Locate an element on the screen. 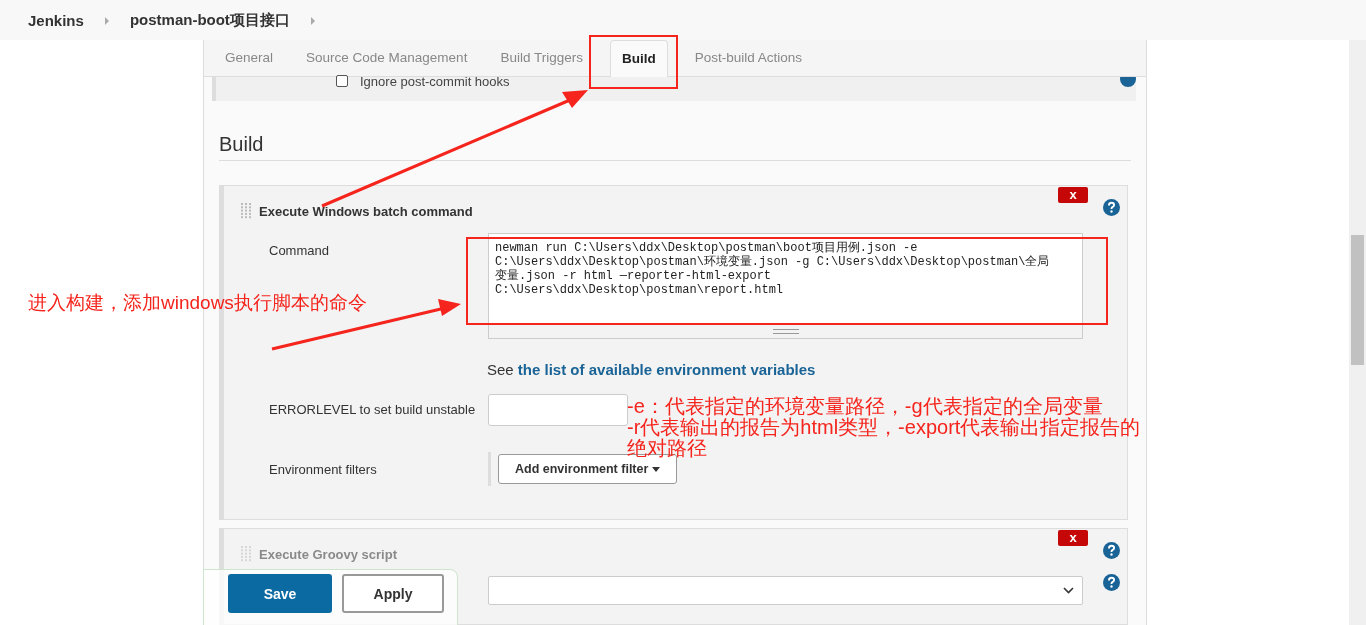  field-label: Environment filters is located at coordinates (323, 469).